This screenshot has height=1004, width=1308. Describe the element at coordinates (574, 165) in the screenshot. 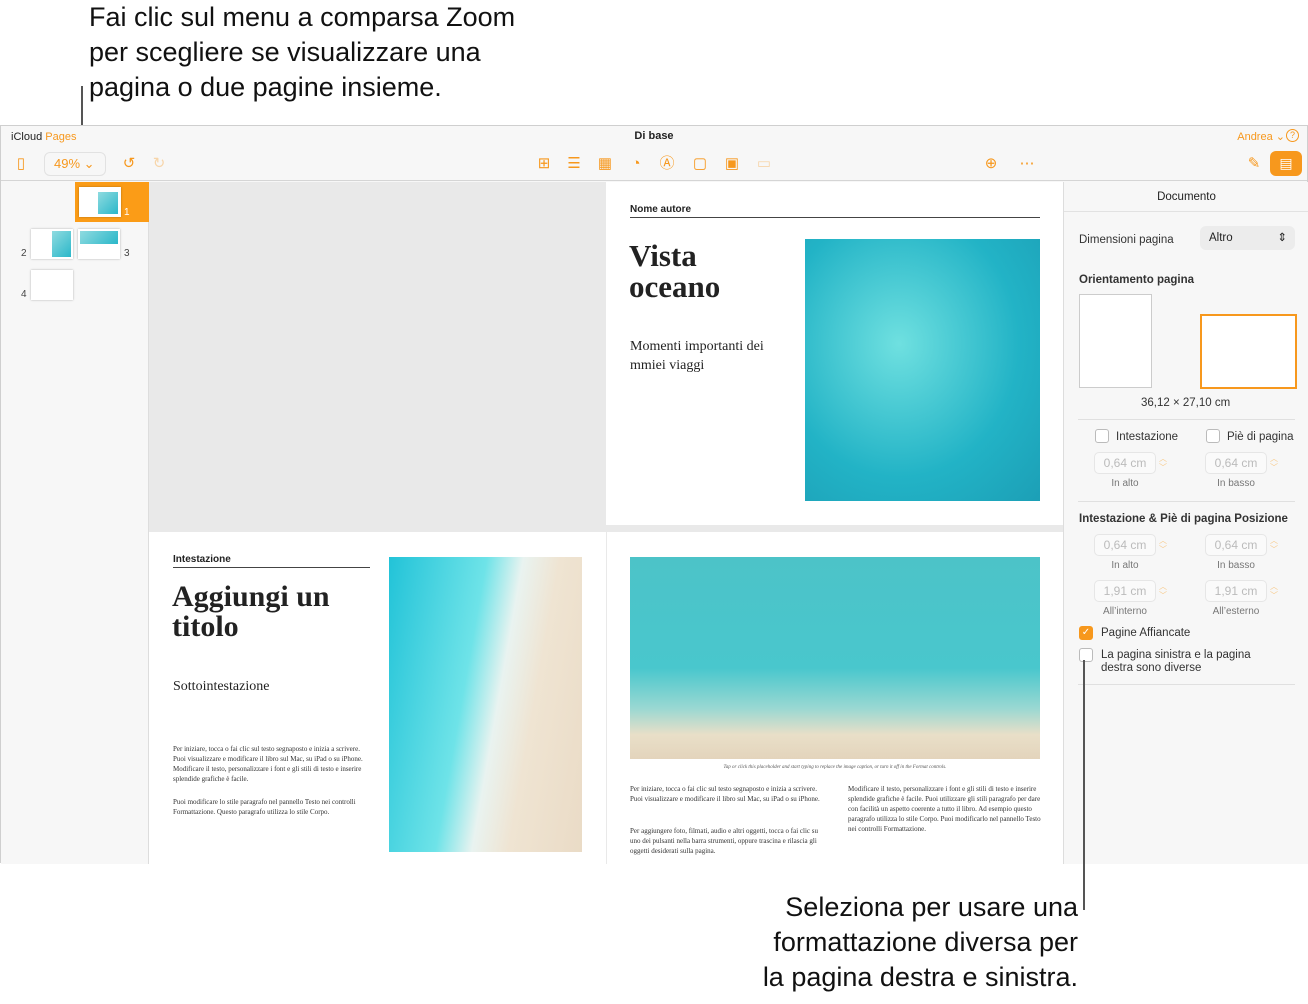

I see `insert-text-icon: ☰` at that location.